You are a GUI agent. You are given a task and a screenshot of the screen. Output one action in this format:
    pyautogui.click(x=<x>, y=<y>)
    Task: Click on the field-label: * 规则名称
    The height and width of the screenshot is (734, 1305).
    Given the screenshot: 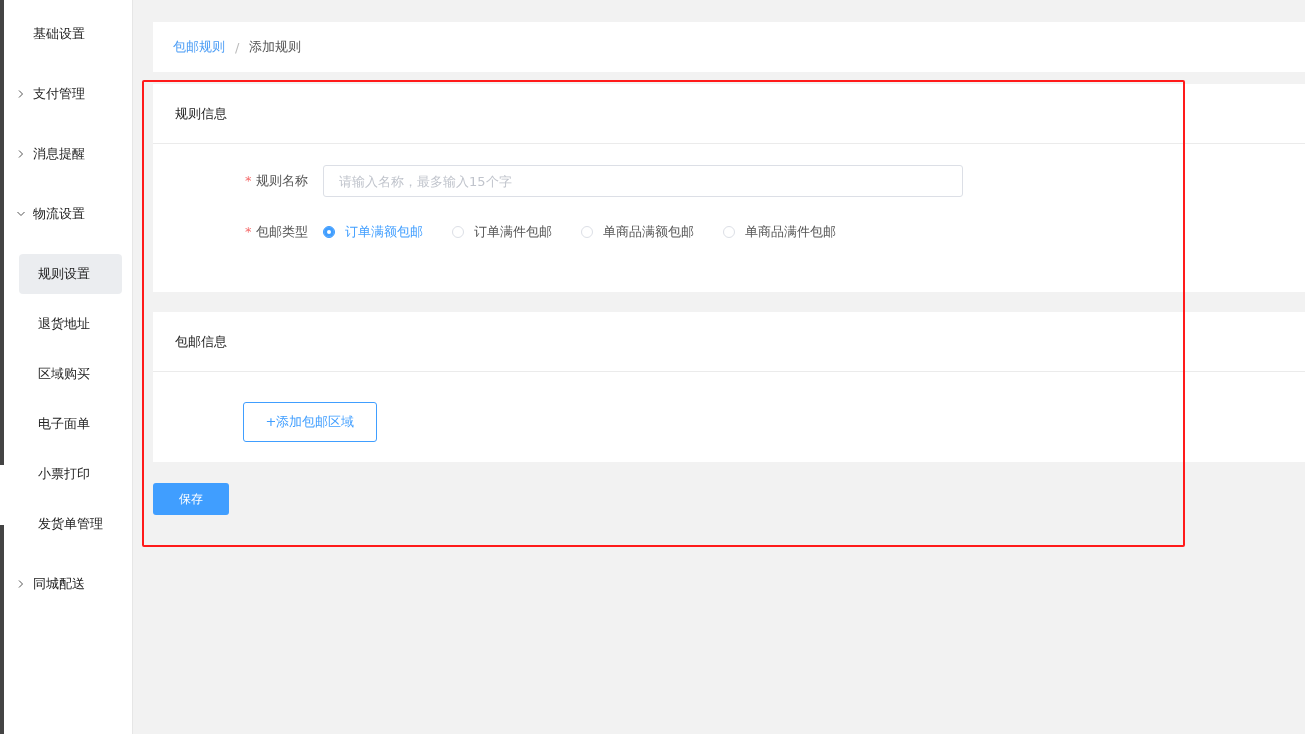 What is the action you would take?
    pyautogui.click(x=277, y=181)
    